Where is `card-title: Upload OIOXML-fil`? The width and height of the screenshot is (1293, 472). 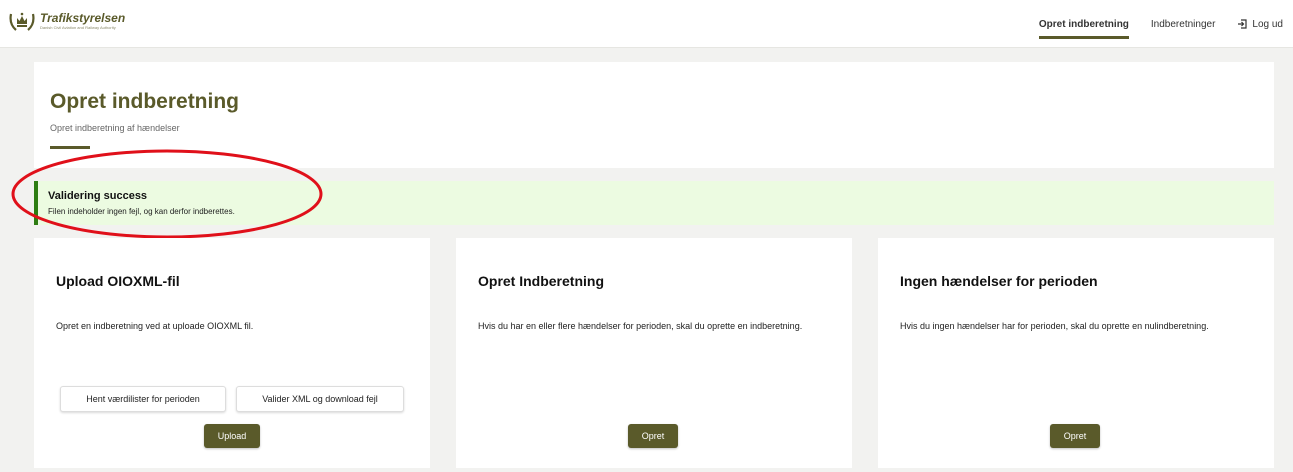
card-title: Upload OIOXML-fil is located at coordinates (118, 281).